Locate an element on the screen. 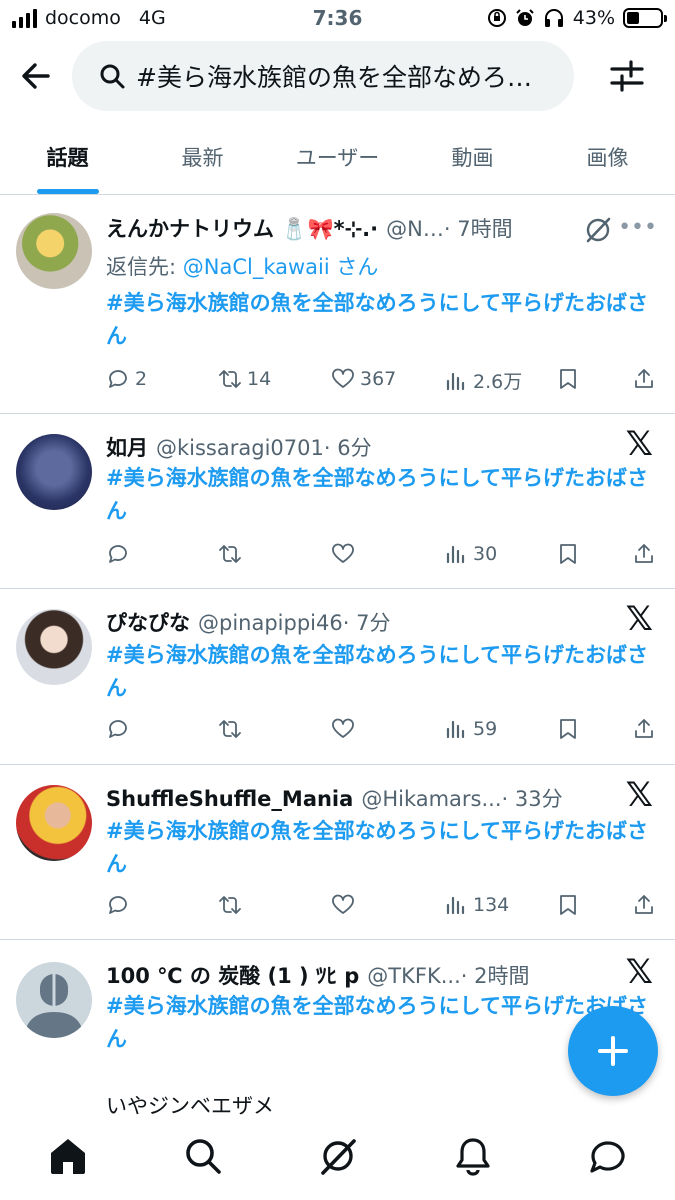 Image resolution: width=675 pixels, height=1200 pixels. nav-messages is located at coordinates (607, 1162).